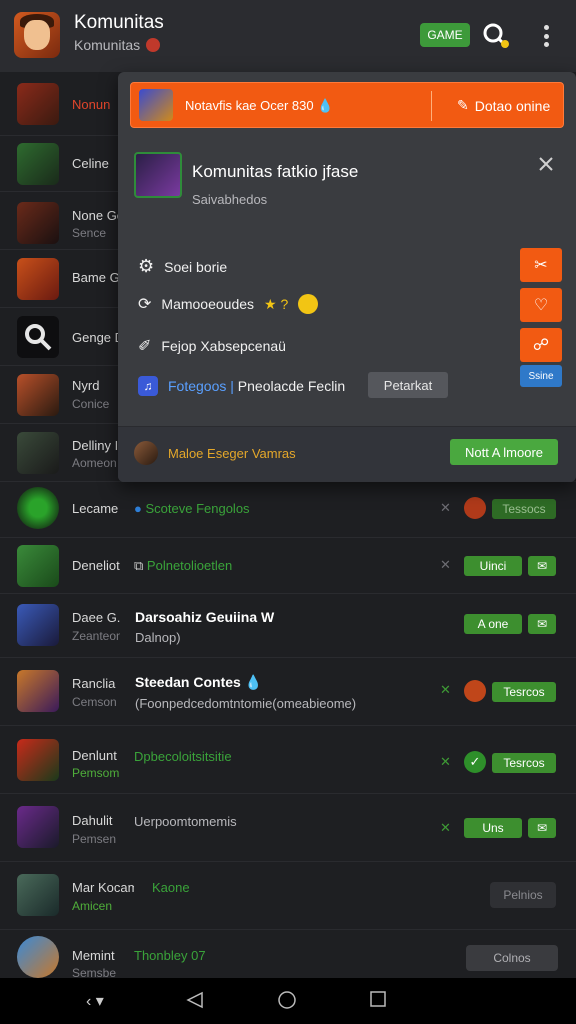 The width and height of the screenshot is (576, 1024). I want to click on card-footer: Maloe Eseger Vamras Nott A lmoore, so click(347, 454).